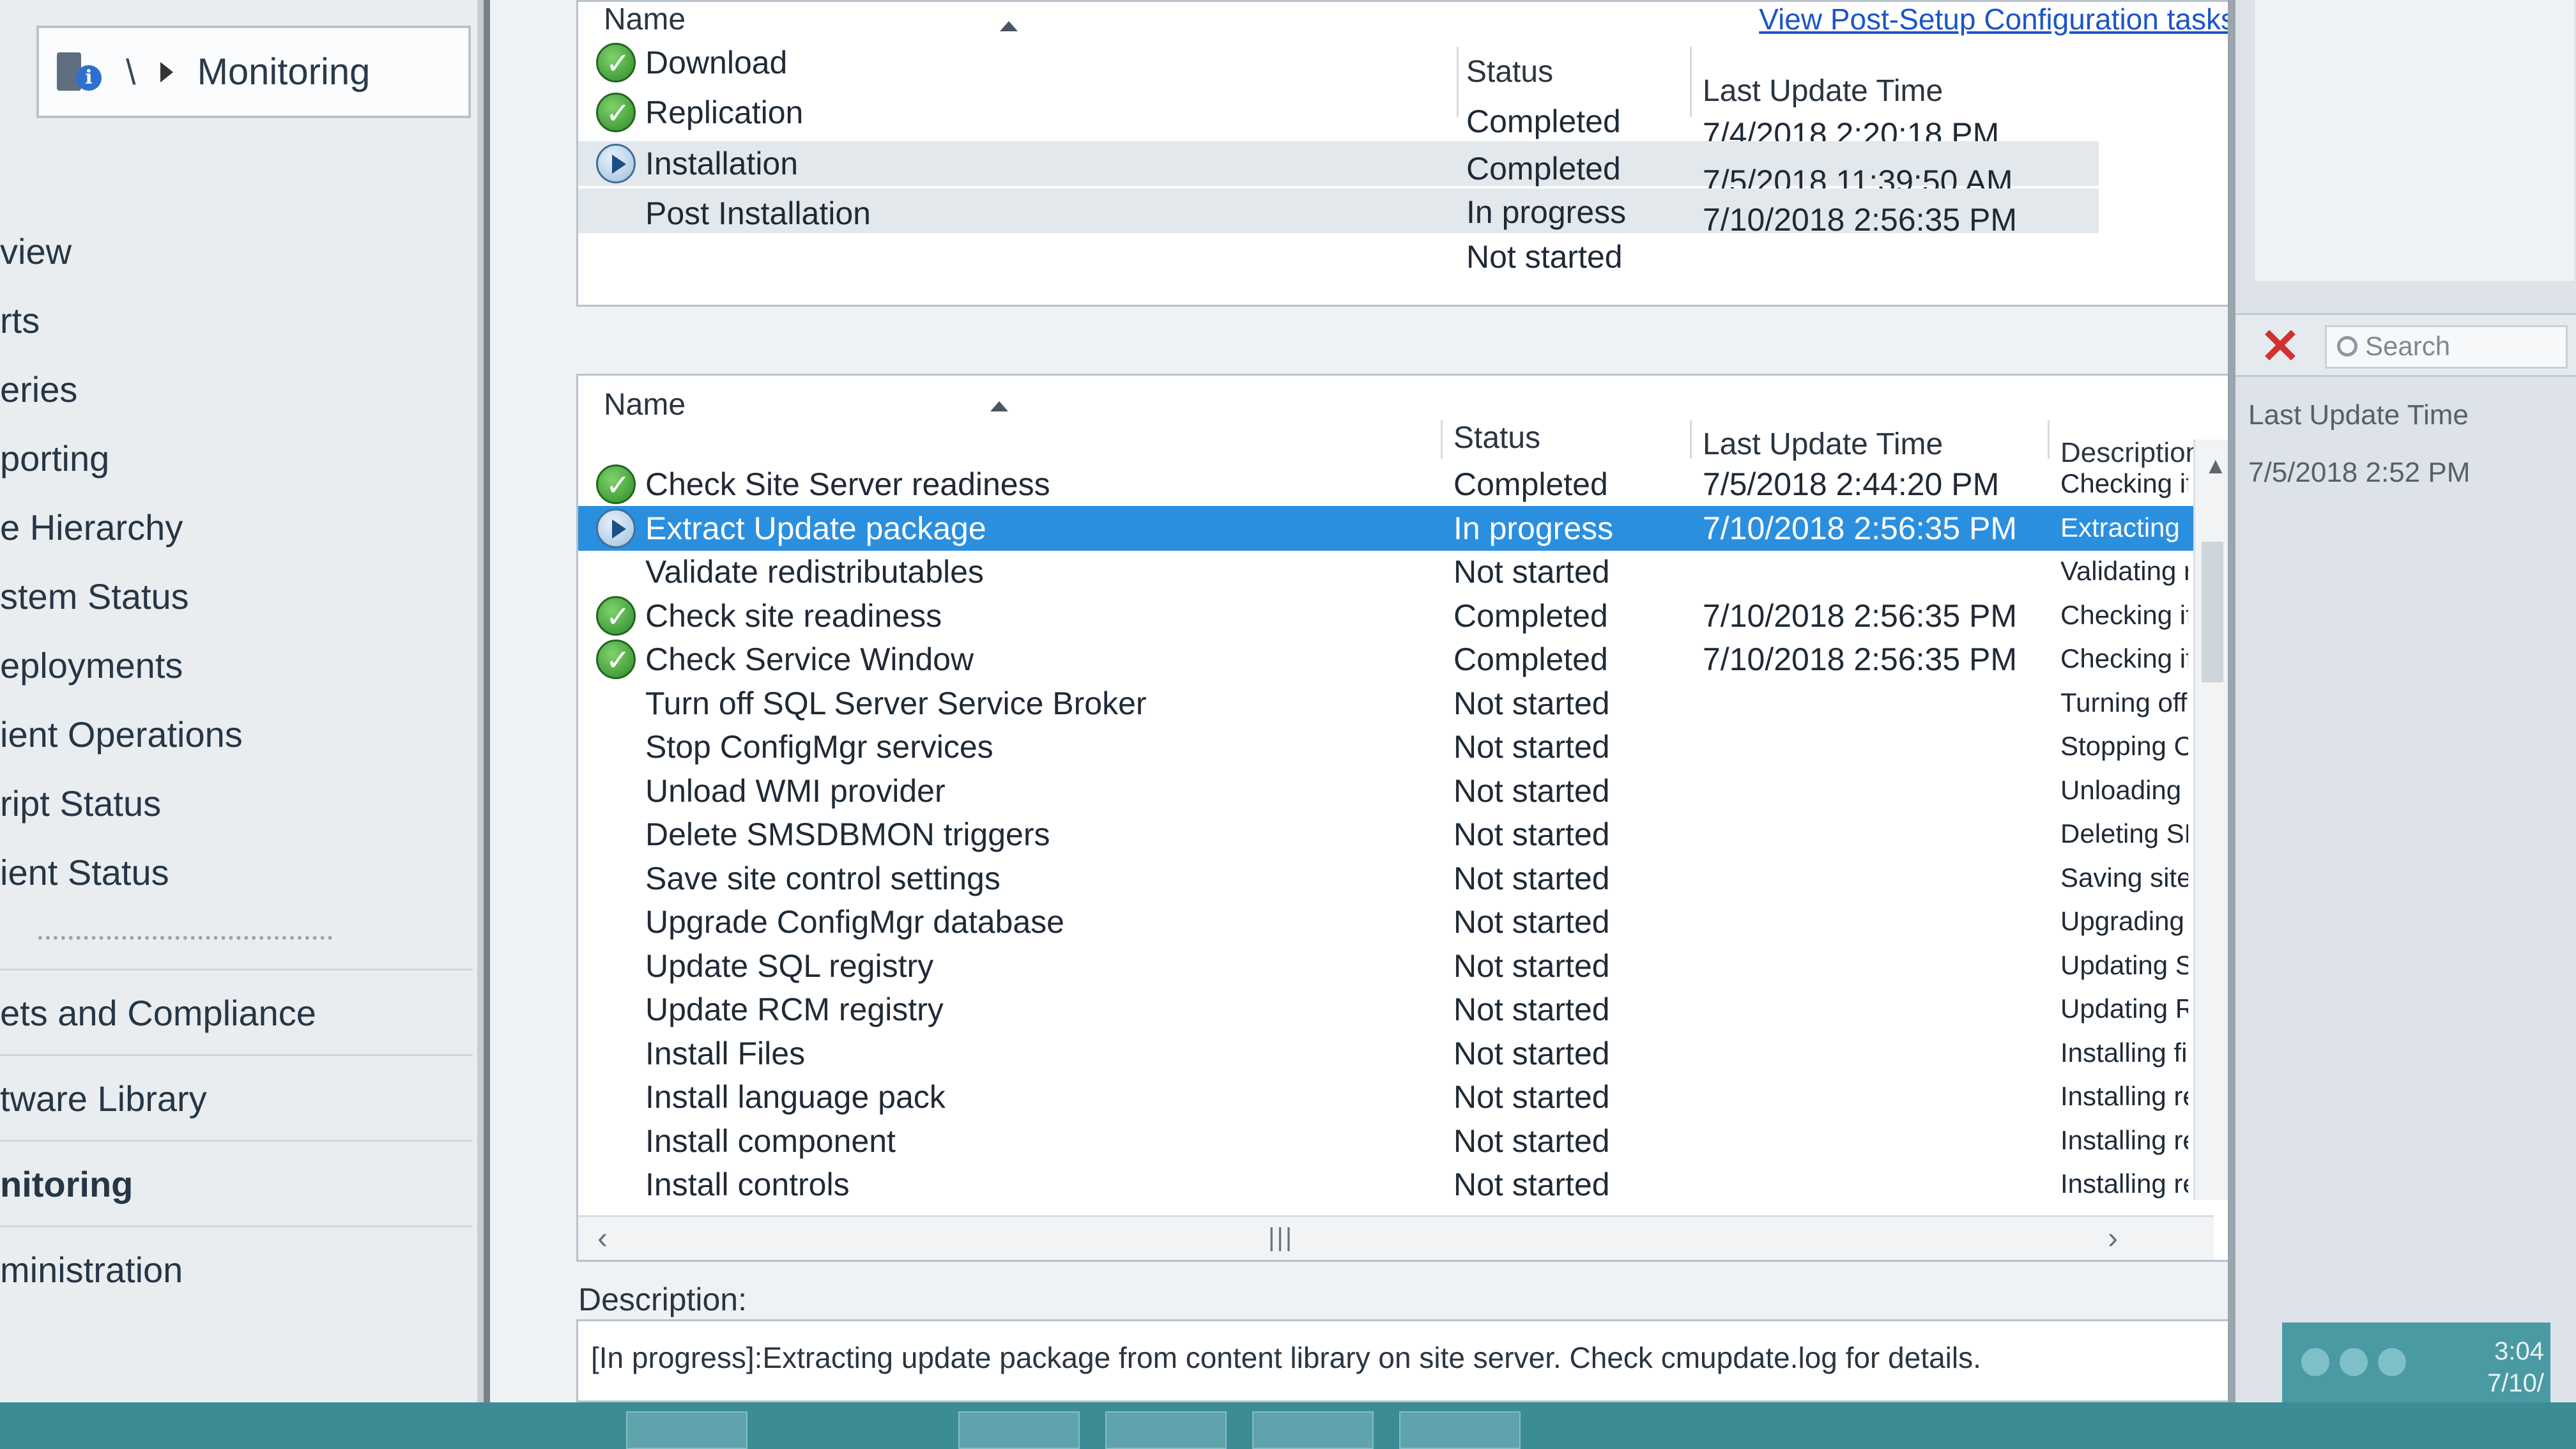 The image size is (2576, 1449). Describe the element at coordinates (2211, 820) in the screenshot. I see `vertical-scrollbar: ▲` at that location.